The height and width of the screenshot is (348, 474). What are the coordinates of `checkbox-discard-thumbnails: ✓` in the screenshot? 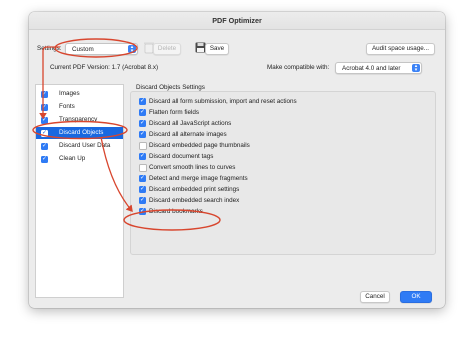 It's located at (143, 146).